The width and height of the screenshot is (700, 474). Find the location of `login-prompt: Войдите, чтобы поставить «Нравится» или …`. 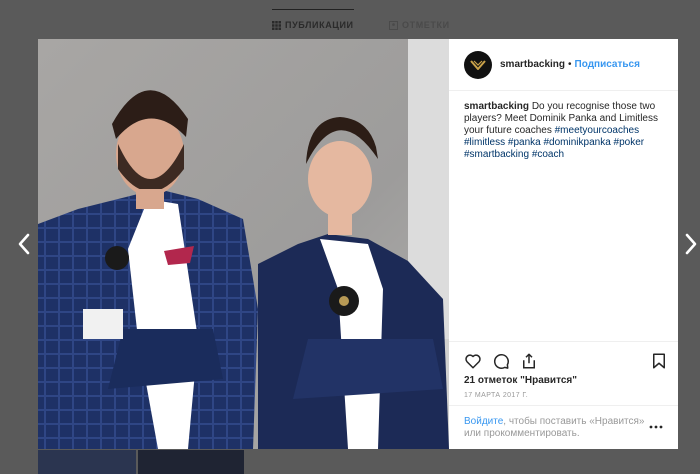

login-prompt: Войдите, чтобы поставить «Нравится» или … is located at coordinates (563, 427).